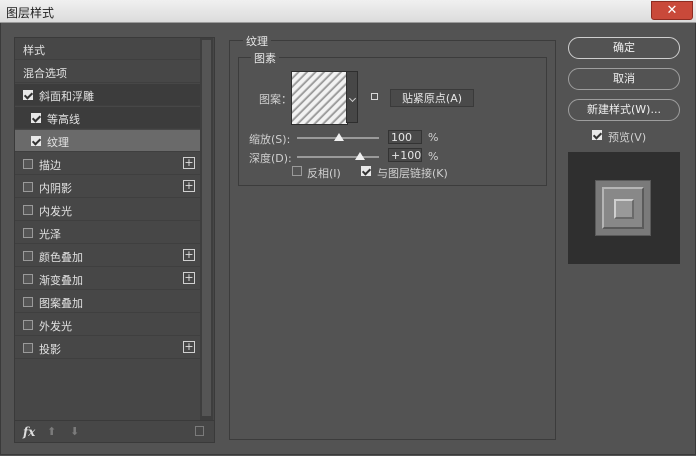 The height and width of the screenshot is (456, 696). Describe the element at coordinates (107, 141) in the screenshot. I see `style-item-texture: 纹理` at that location.